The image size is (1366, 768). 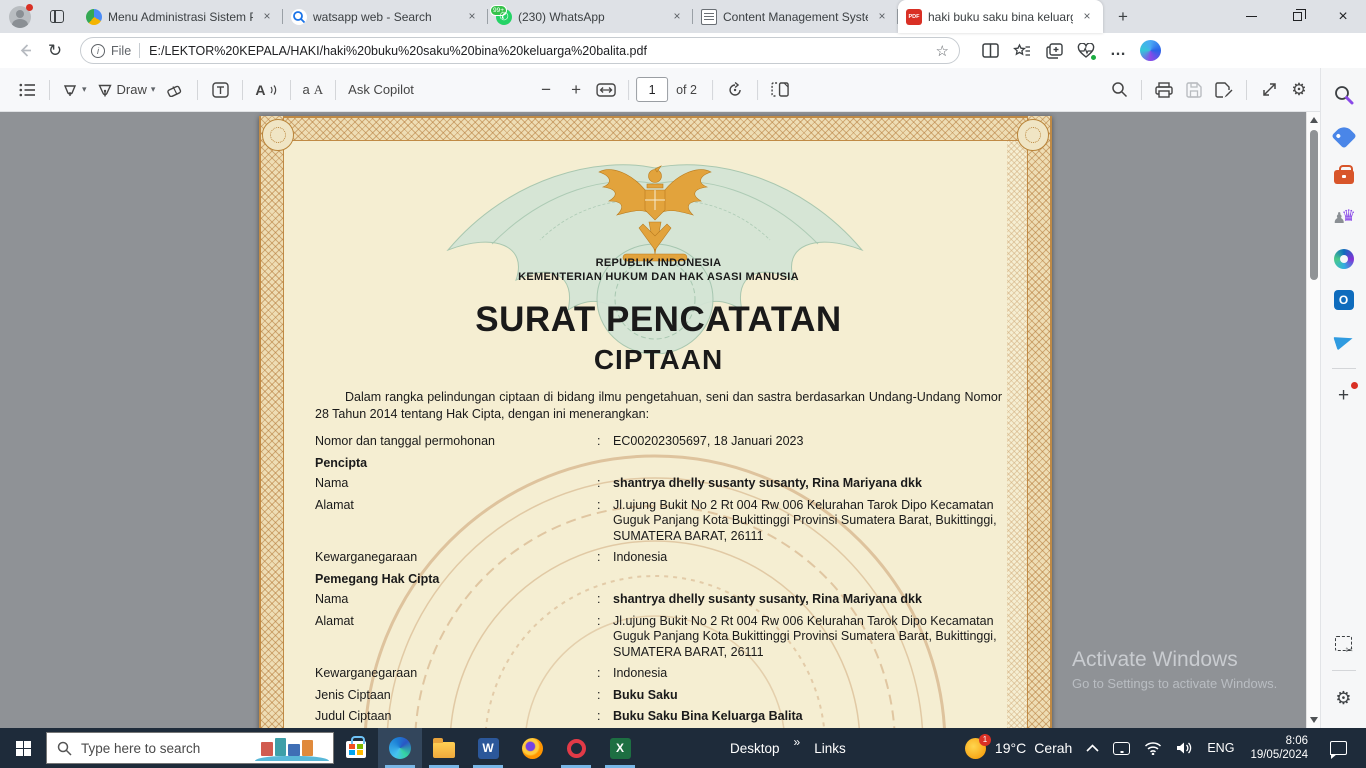 I want to click on tab-menu-administrasi: Menu Administrasi Sistem P ×, so click(x=180, y=16).